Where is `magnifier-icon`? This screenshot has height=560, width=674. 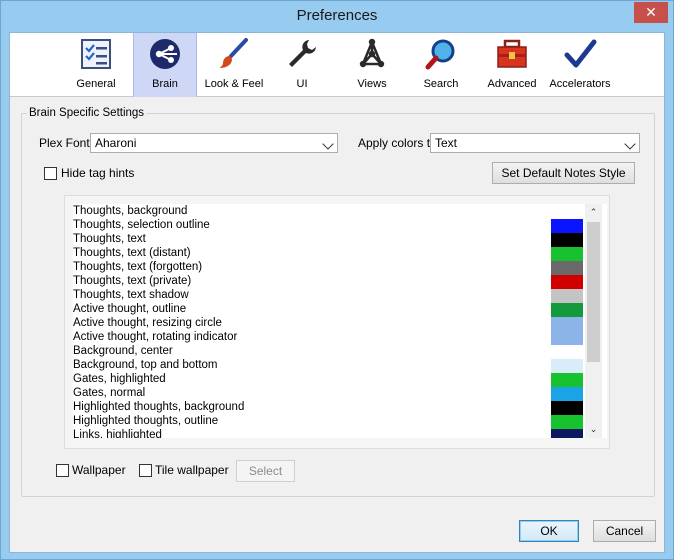 magnifier-icon is located at coordinates (440, 54).